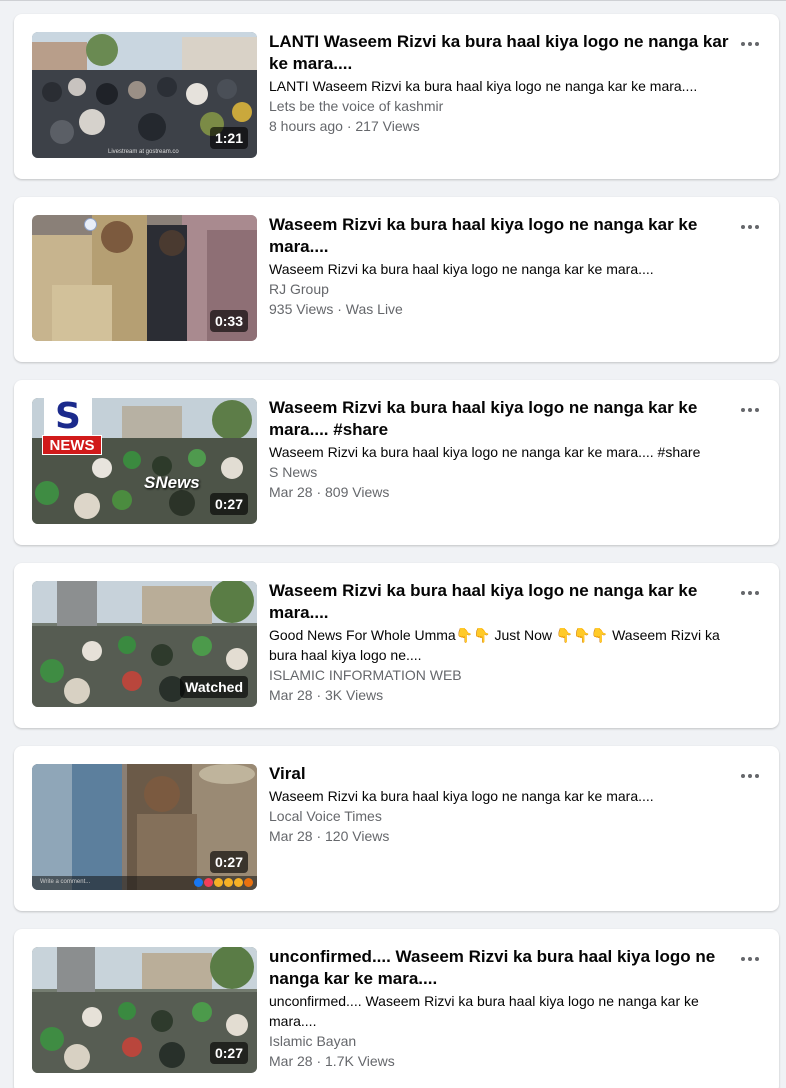 This screenshot has width=786, height=1088. Describe the element at coordinates (143, 152) in the screenshot. I see `watermark-text: Livestream at gostream.co` at that location.